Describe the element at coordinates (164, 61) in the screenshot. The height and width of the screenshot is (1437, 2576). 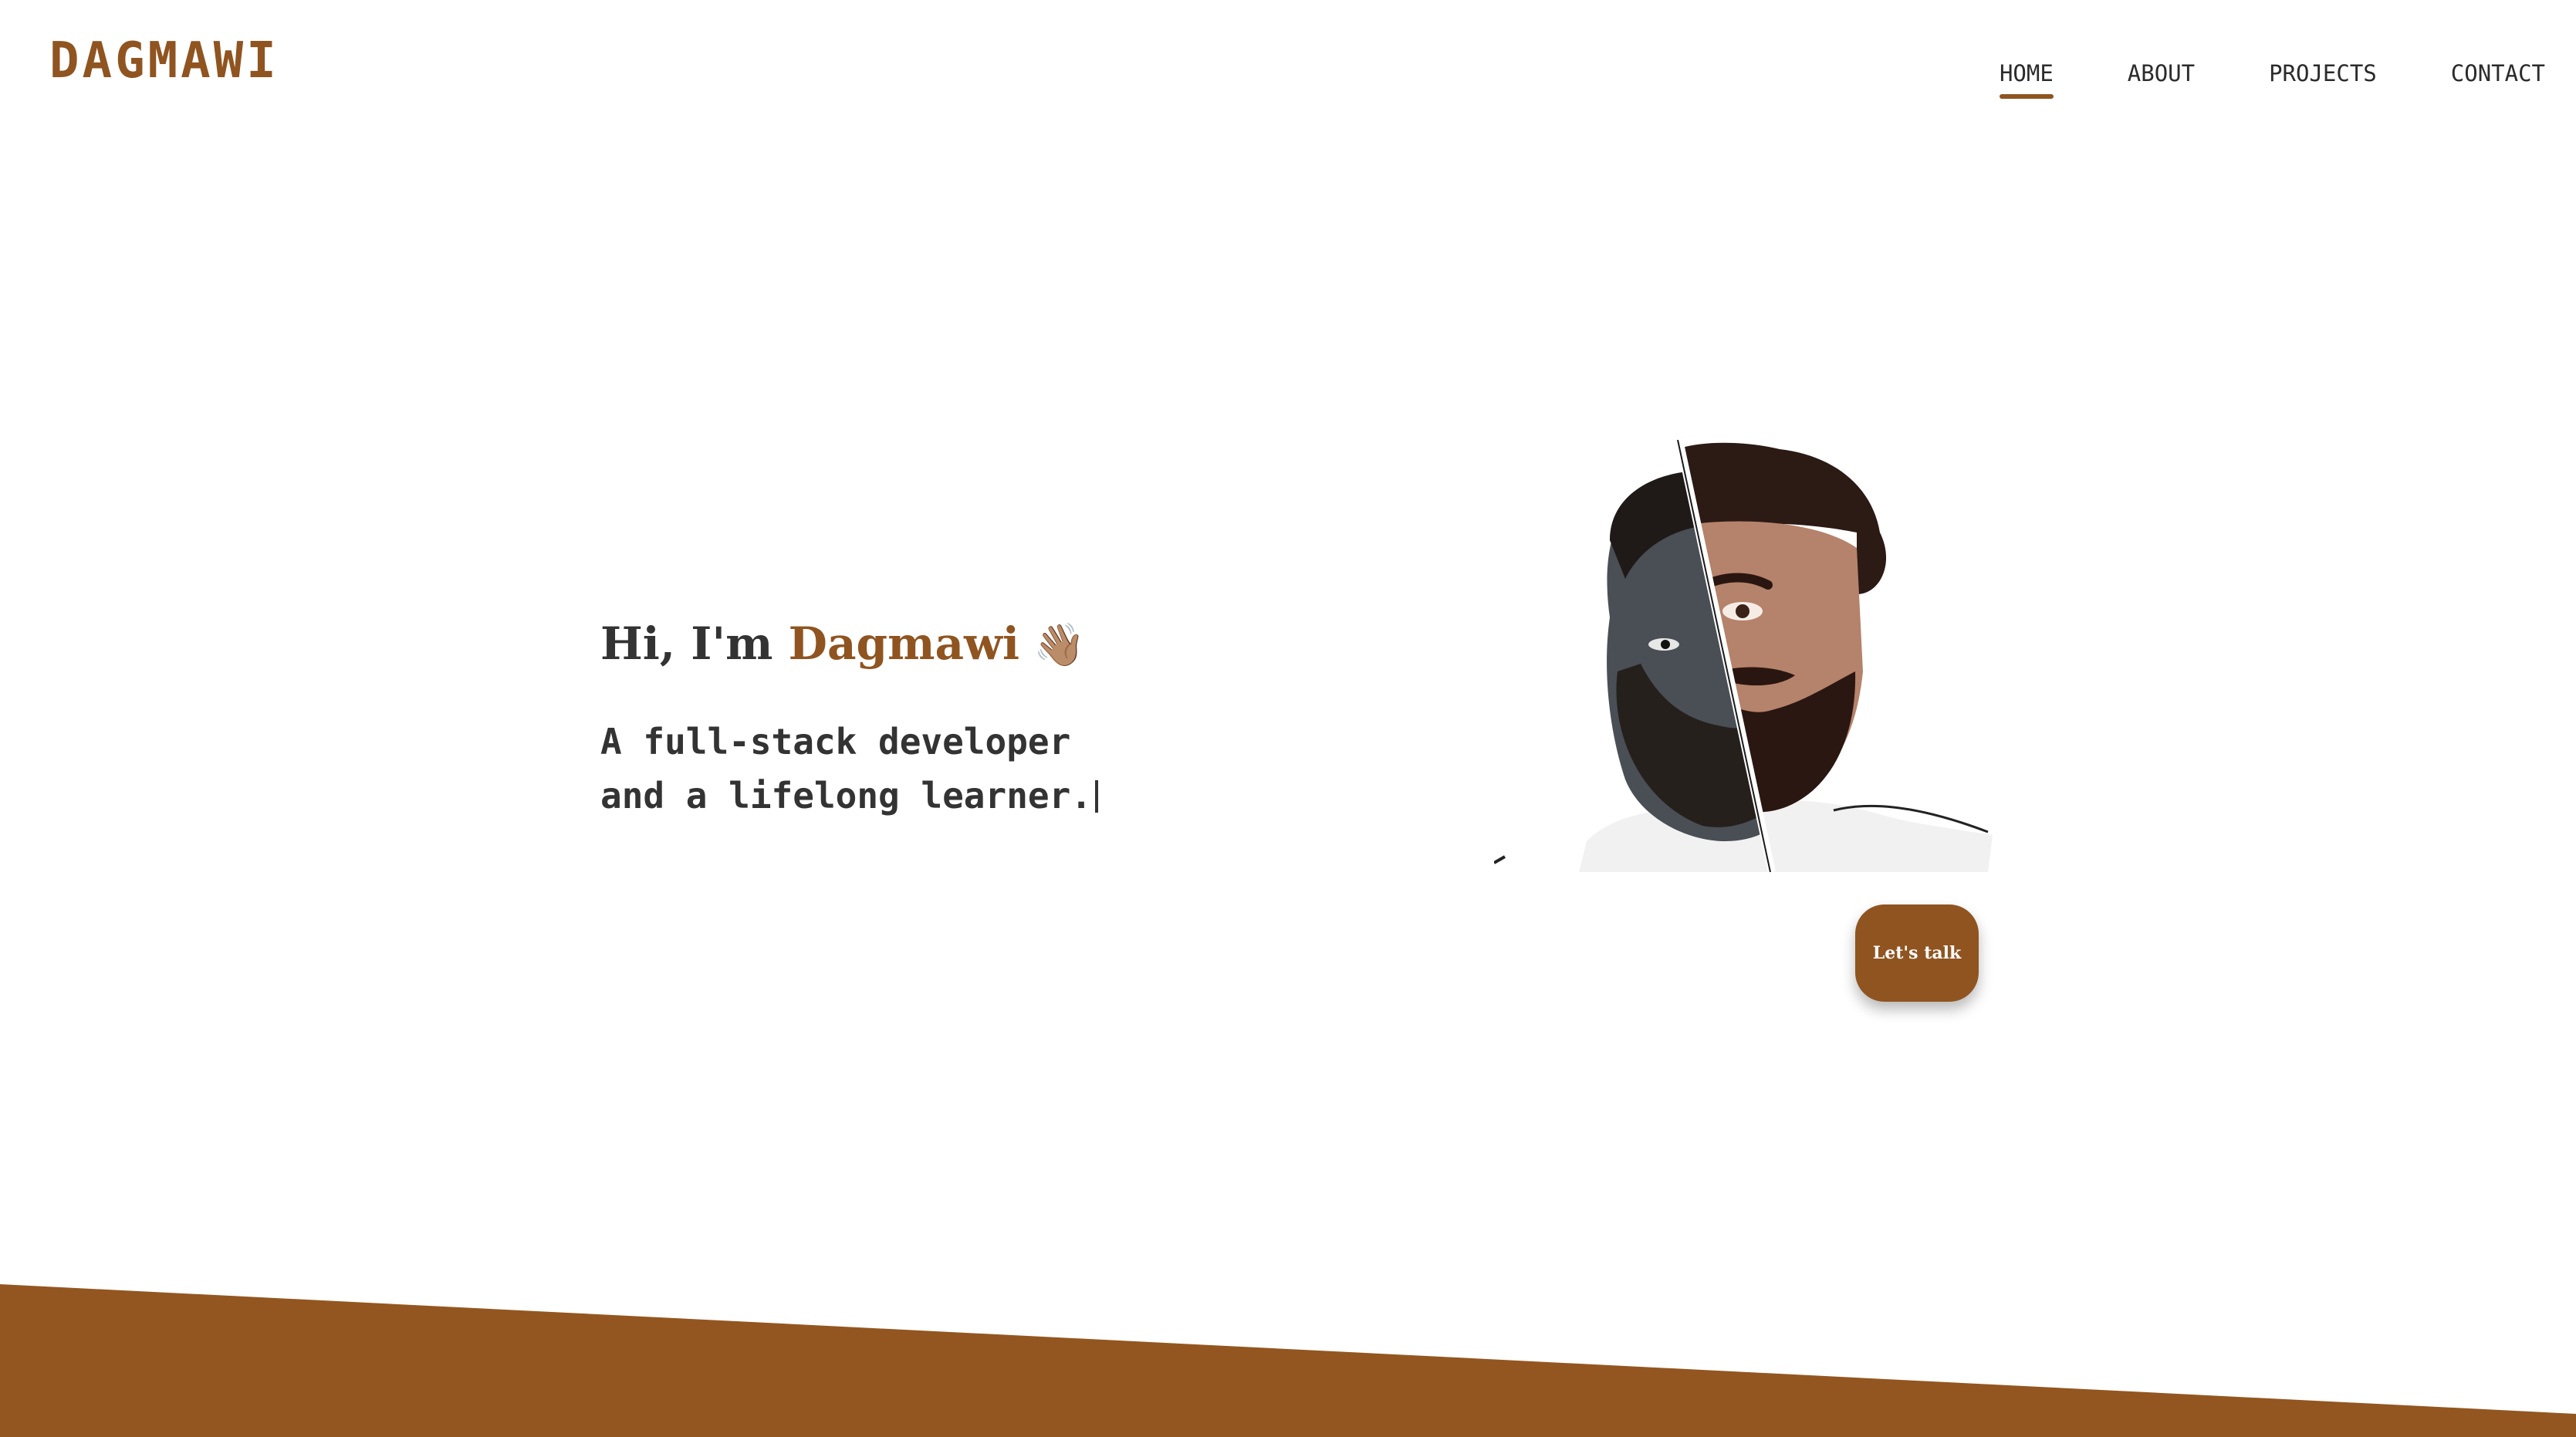
I see `site-logo: DAGMAWI` at that location.